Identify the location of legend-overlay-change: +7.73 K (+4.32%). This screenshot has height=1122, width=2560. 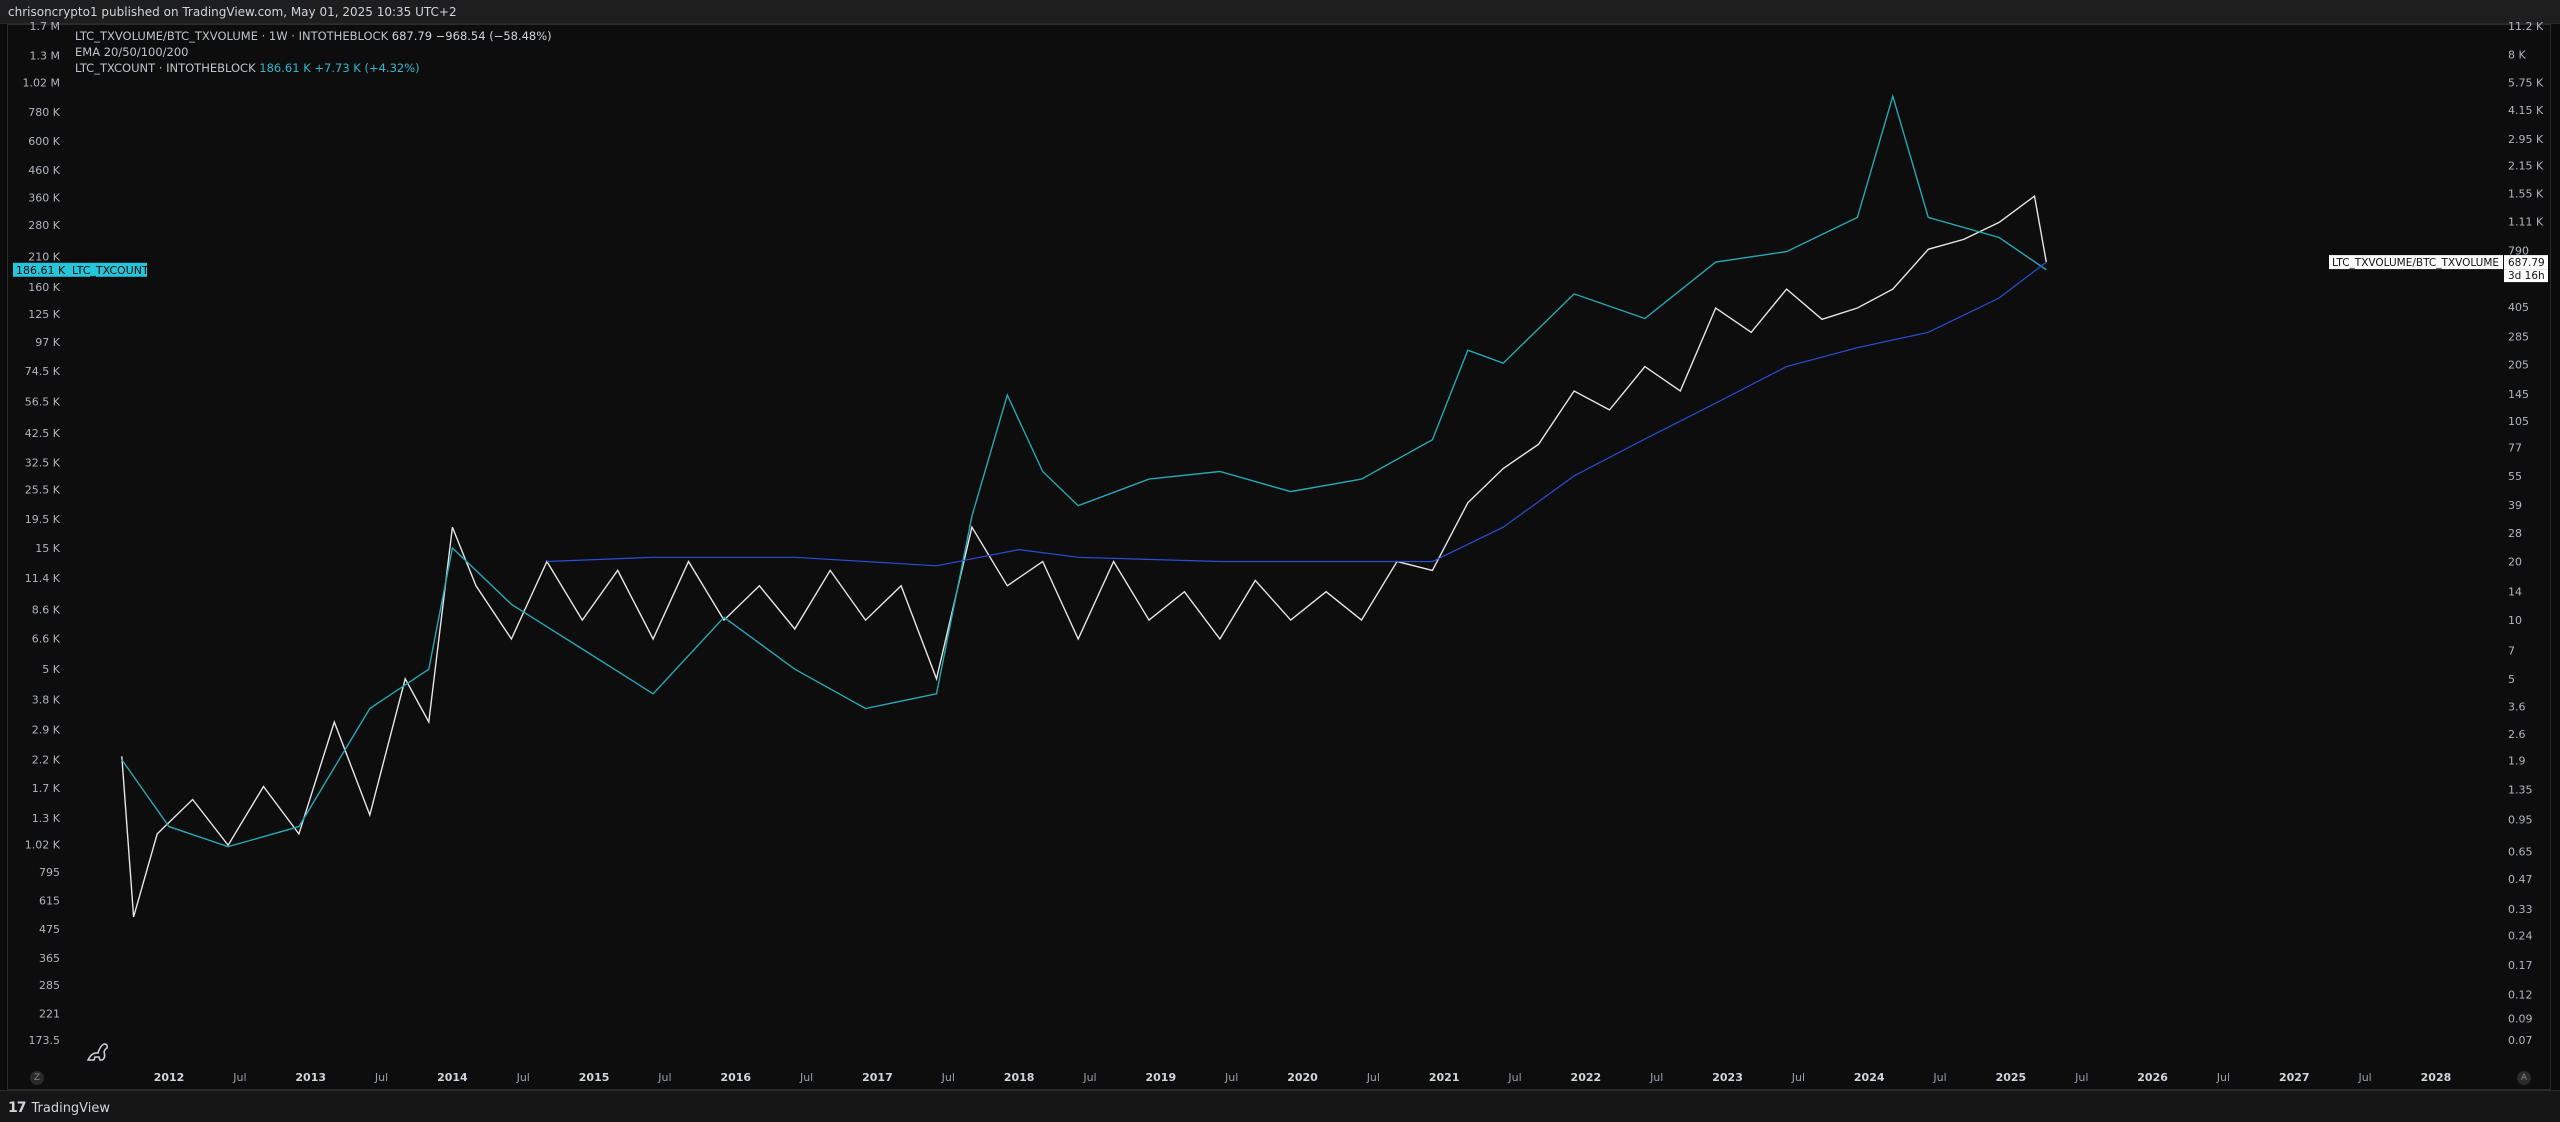
(367, 68).